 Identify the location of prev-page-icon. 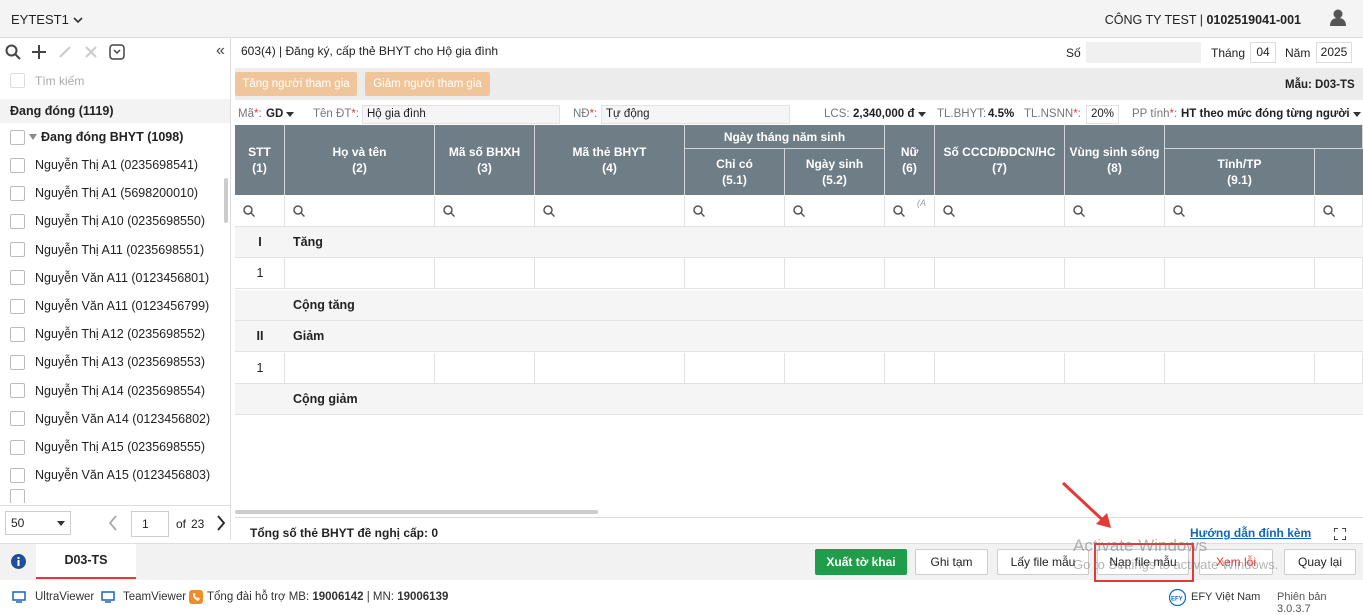
(113, 523).